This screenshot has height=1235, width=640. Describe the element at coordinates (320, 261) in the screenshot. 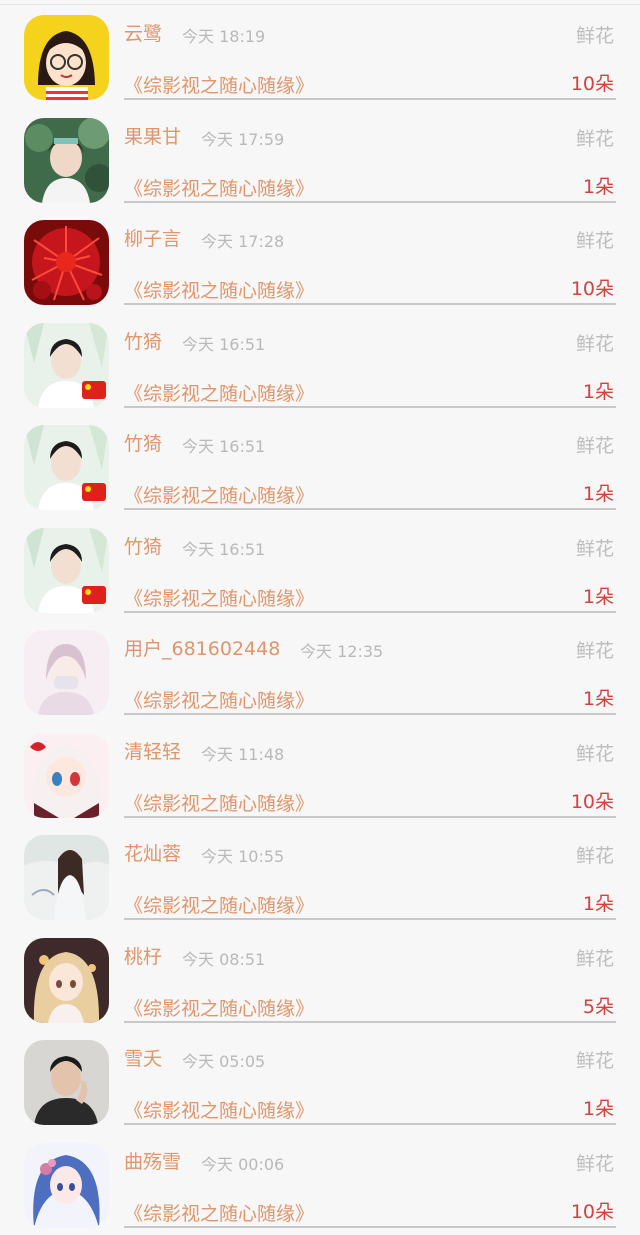

I see `gift-record-row: 柳子言今天 17:28 鲜花《综影视之随心随缘》 10朵` at that location.